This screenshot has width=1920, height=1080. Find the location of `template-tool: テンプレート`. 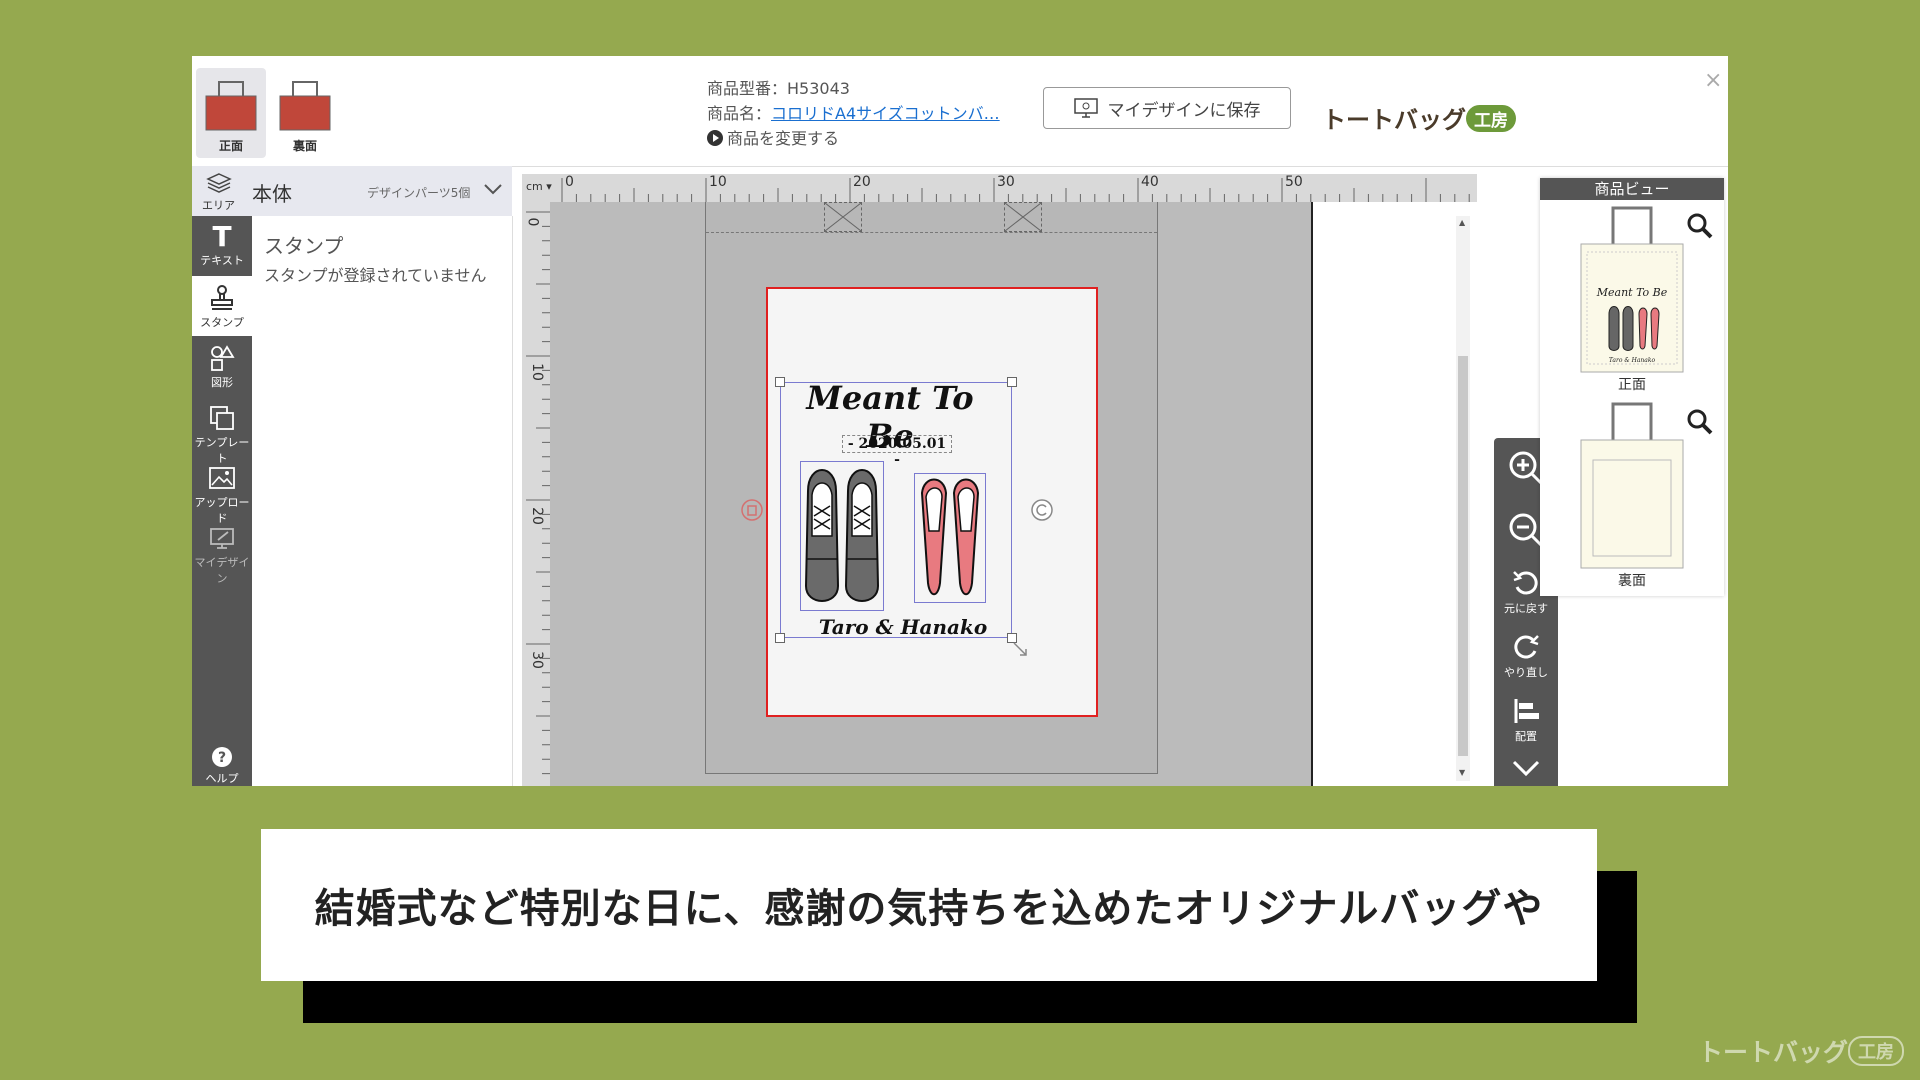

template-tool: テンプレート is located at coordinates (222, 430).